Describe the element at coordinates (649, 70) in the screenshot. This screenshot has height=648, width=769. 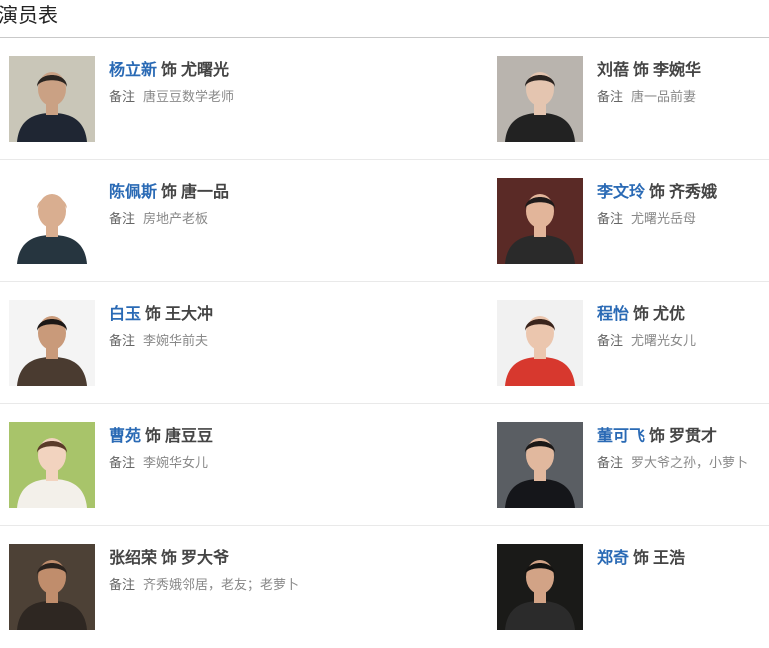
I see `name-line: 刘蓓饰李婉华` at that location.